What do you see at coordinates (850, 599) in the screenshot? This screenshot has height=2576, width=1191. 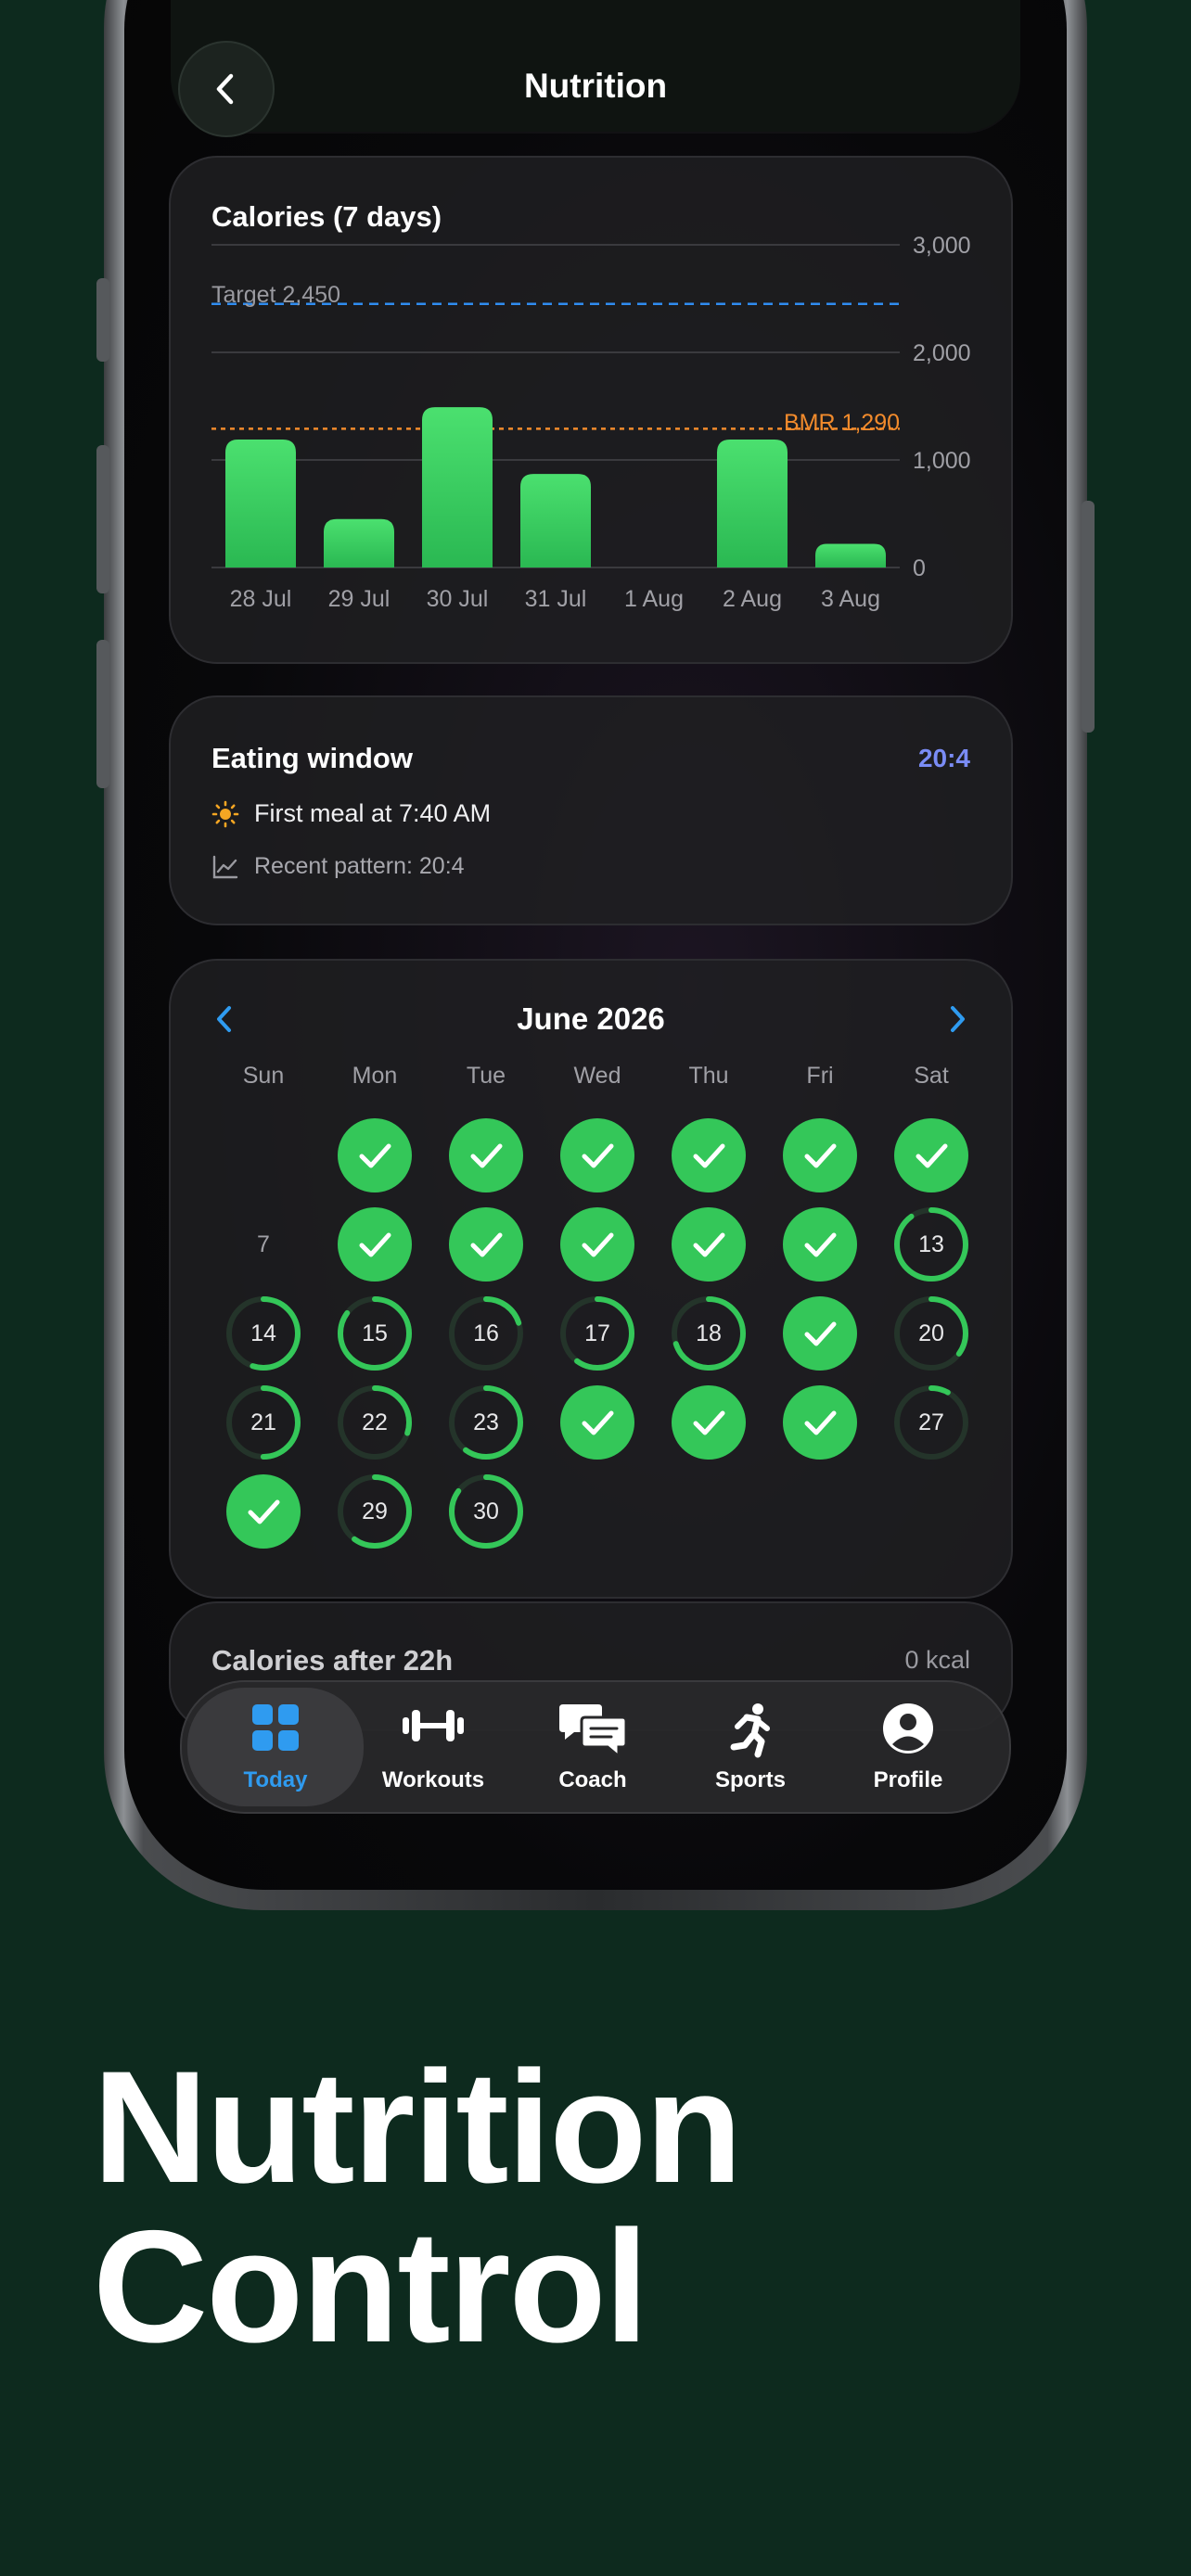 I see `x-tick-label: 3 Aug` at bounding box center [850, 599].